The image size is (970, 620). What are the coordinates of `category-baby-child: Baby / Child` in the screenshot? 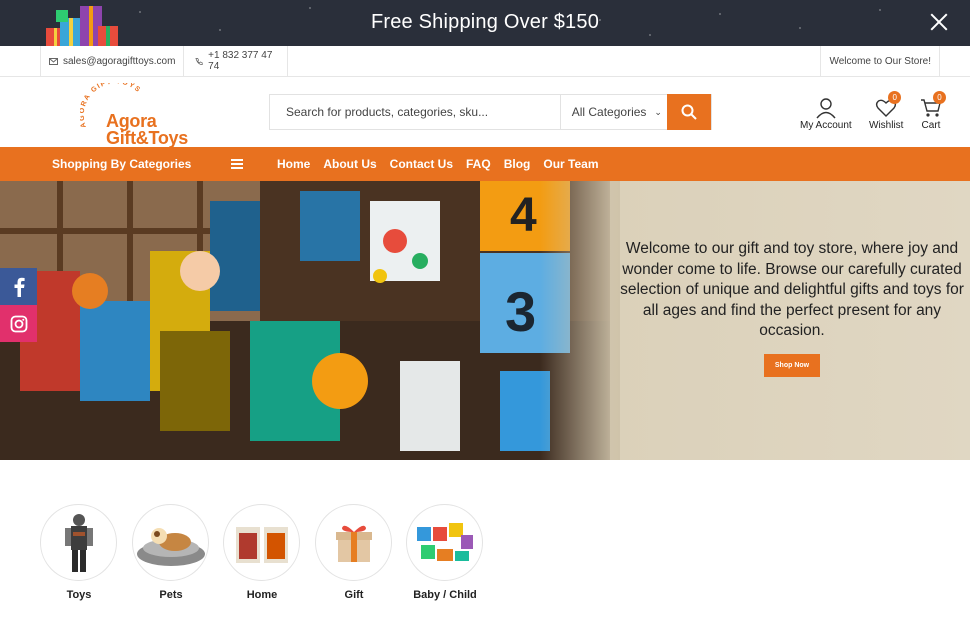 It's located at (445, 552).